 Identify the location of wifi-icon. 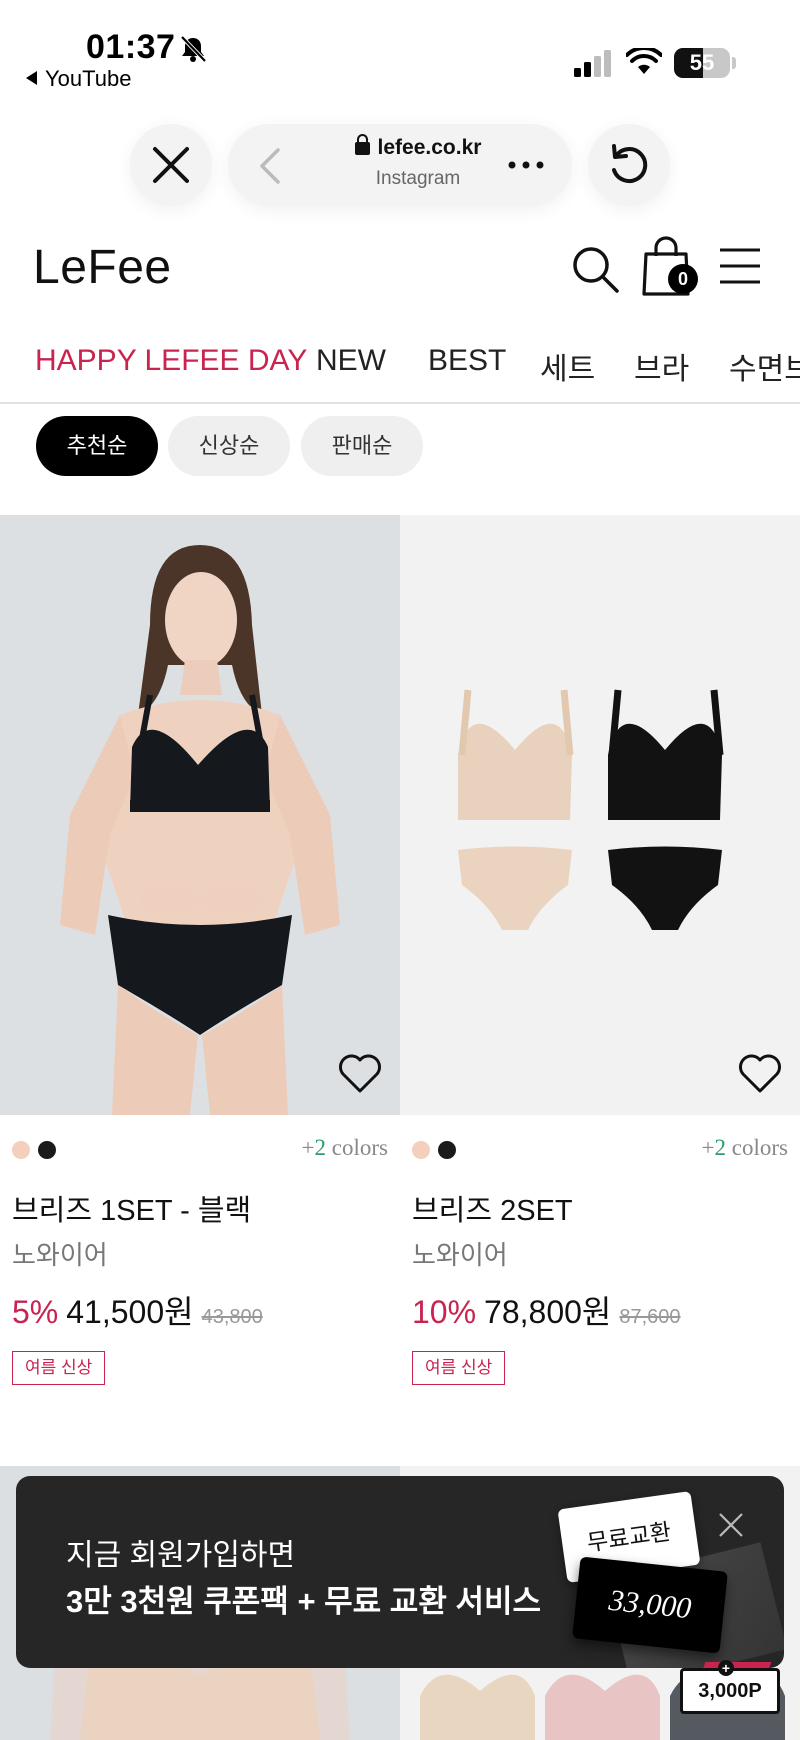
(644, 61).